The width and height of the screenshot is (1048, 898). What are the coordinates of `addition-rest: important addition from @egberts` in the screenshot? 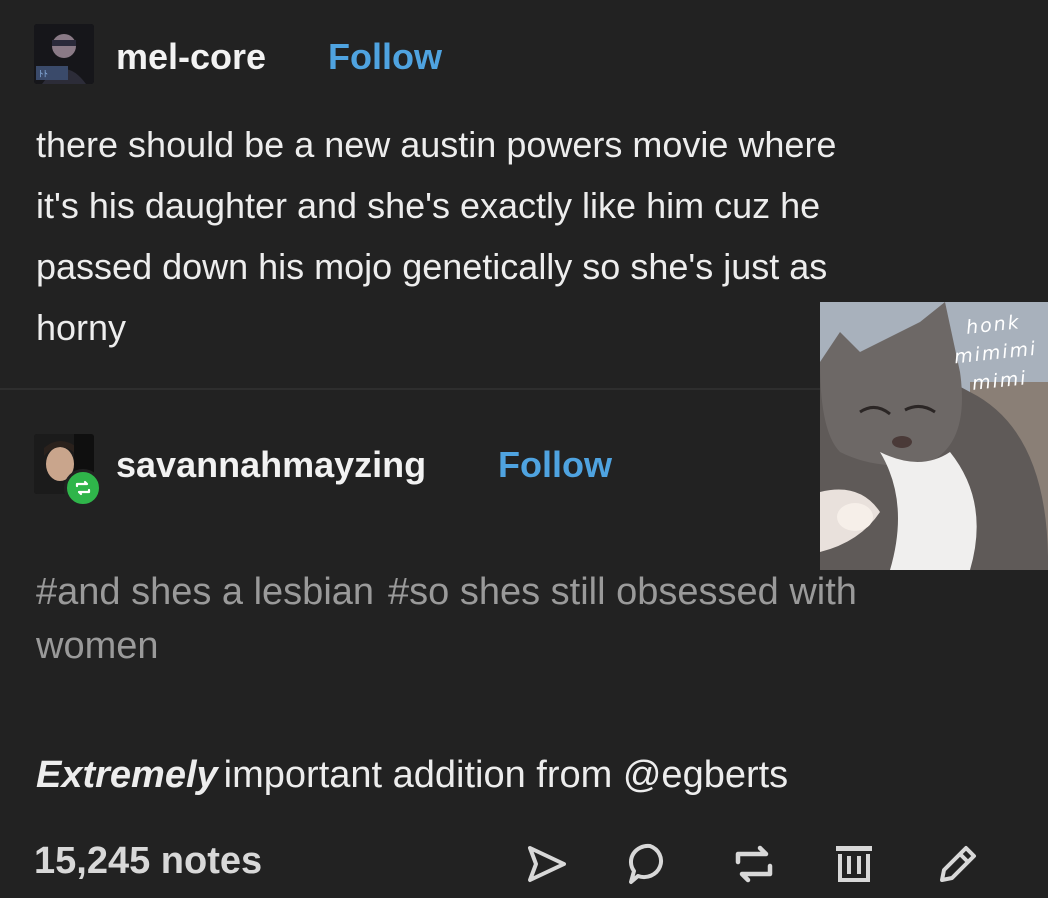 It's located at (506, 775).